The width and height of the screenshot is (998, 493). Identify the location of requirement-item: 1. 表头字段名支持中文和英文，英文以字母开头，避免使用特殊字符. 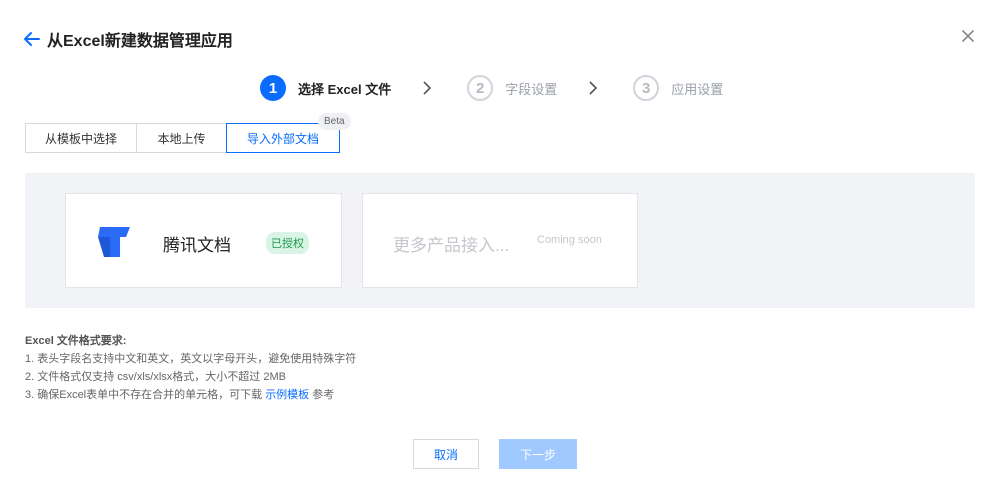
(191, 359).